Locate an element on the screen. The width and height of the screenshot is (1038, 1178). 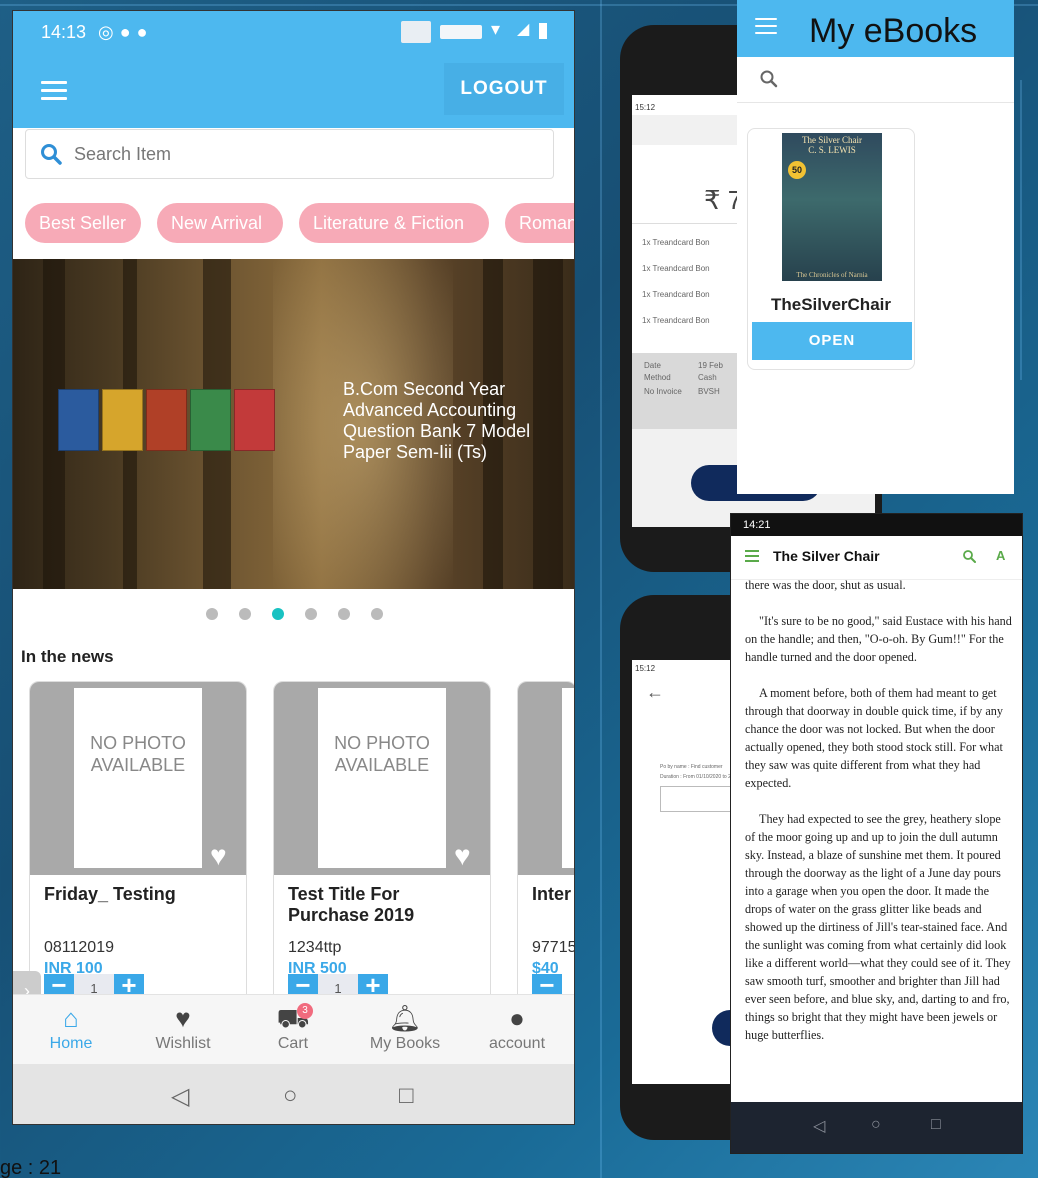
bell-icon: 🔔︎ is located at coordinates (405, 1018).